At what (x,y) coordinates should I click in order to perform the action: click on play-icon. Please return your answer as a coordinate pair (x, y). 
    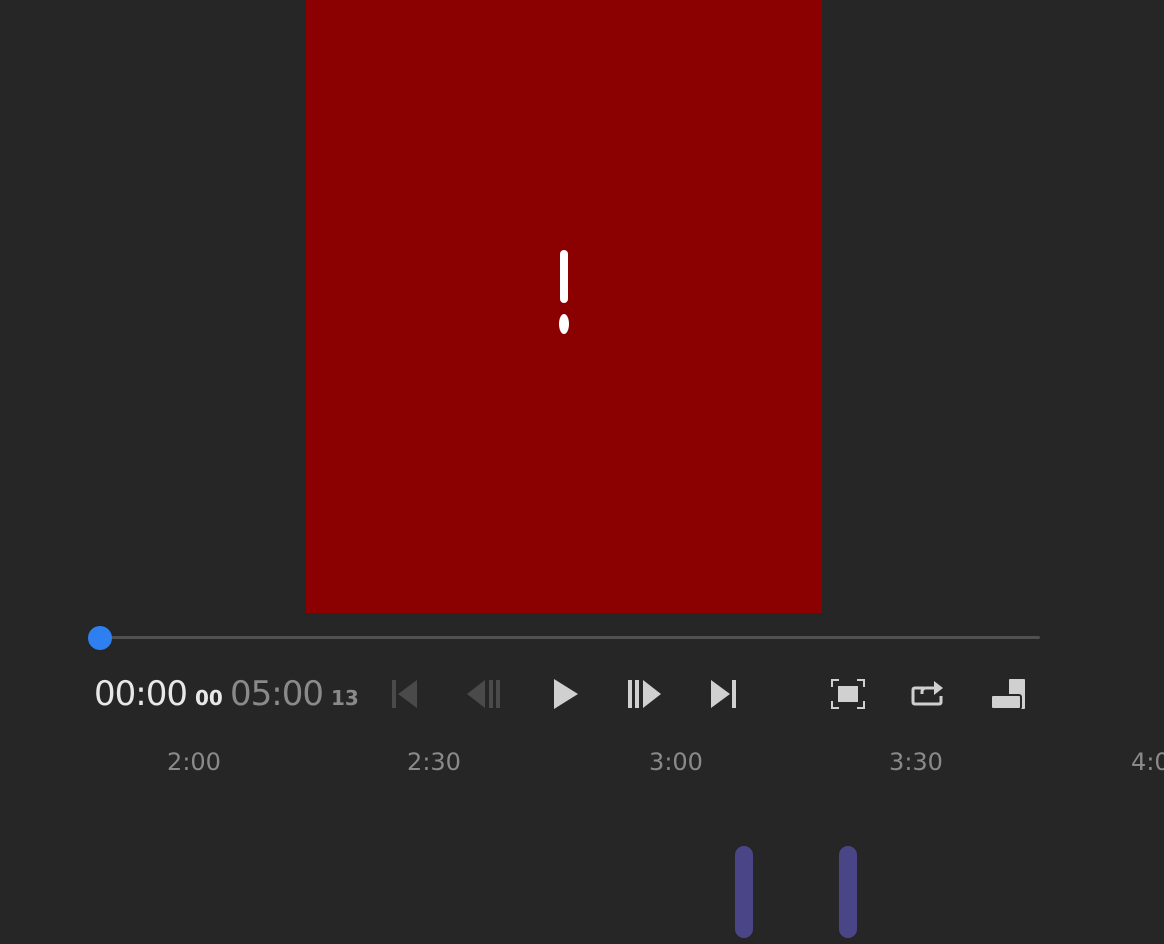
    Looking at the image, I should click on (566, 694).